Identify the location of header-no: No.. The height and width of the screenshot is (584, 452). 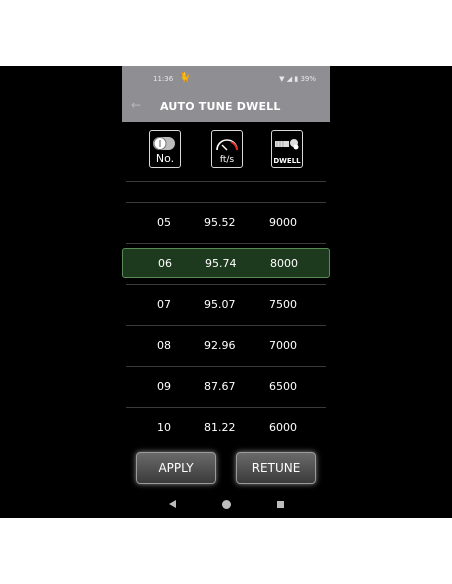
(165, 149).